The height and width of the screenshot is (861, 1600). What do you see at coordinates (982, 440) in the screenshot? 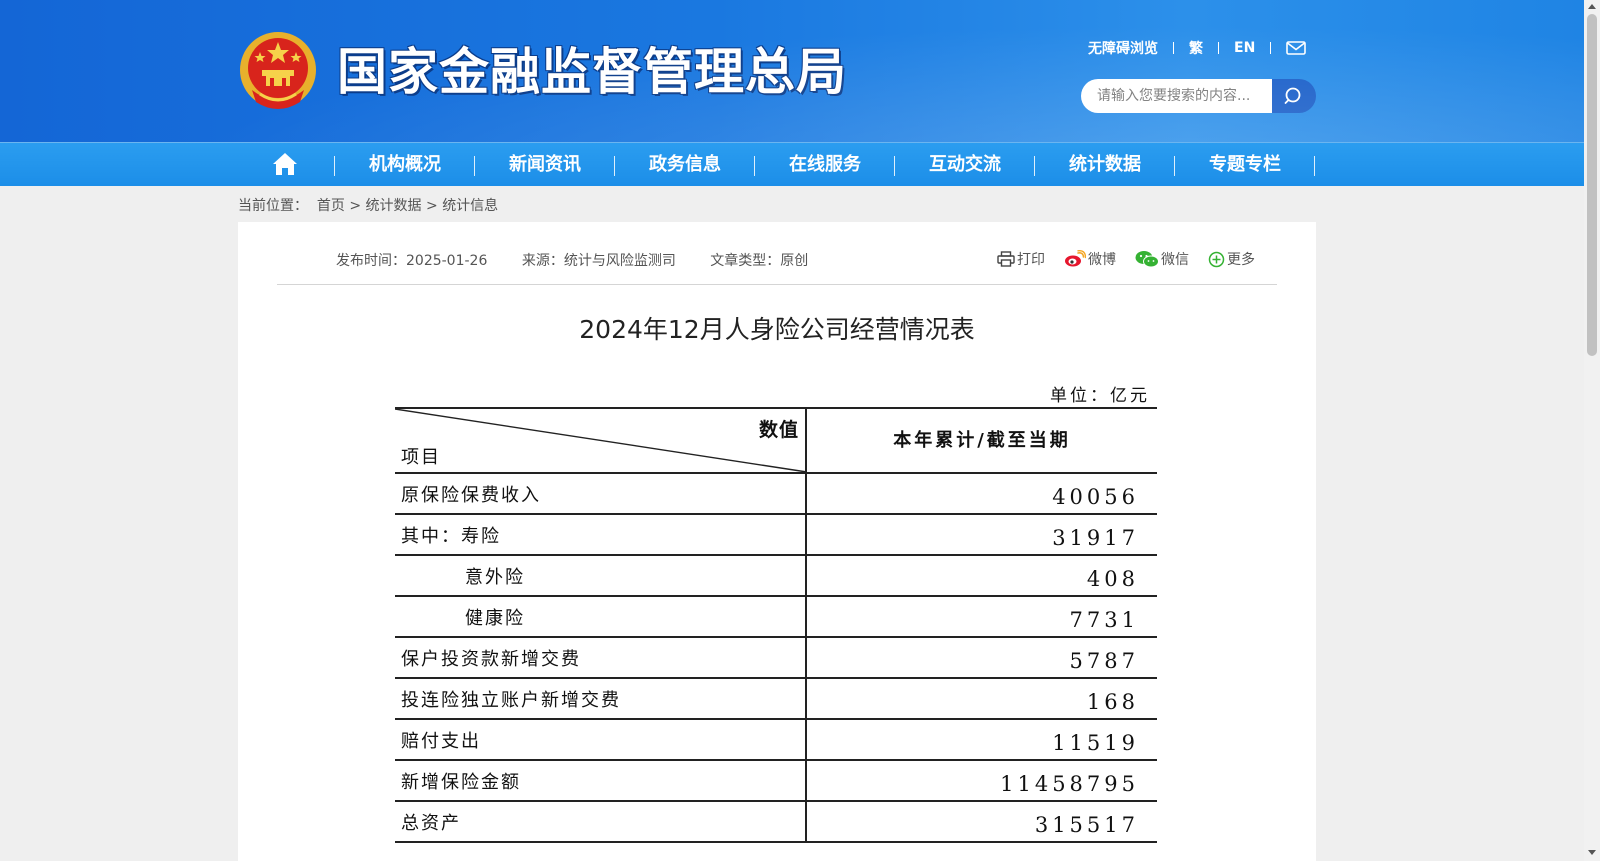
I see `header-column-label: 本年累计/截至当期` at bounding box center [982, 440].